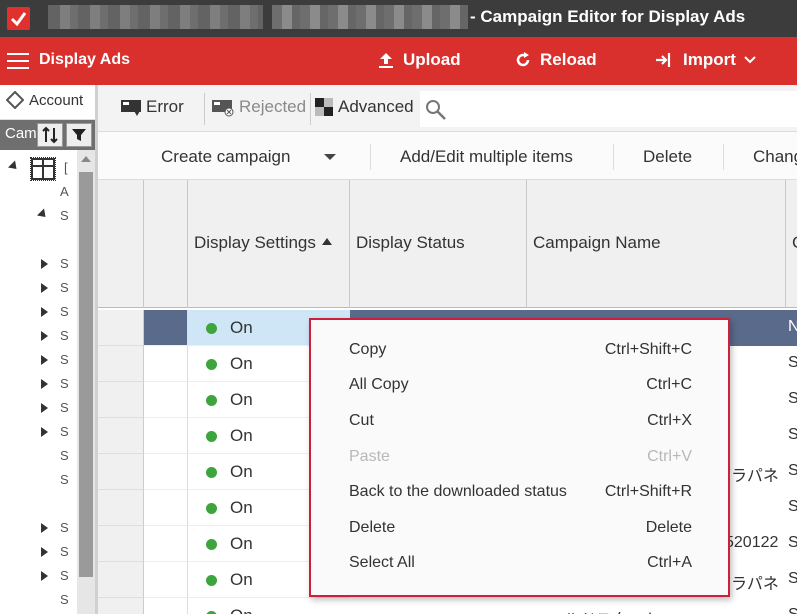  I want to click on import-button: Import, so click(705, 60).